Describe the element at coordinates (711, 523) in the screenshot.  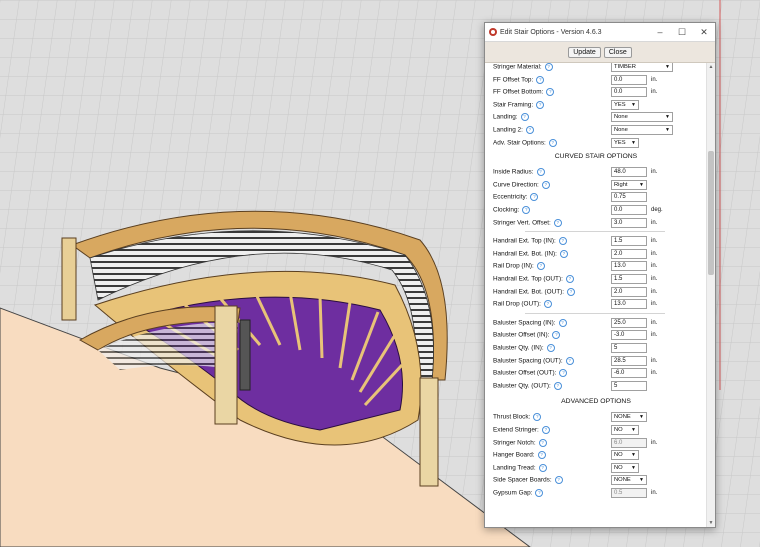
I see `scroll-down-icon: ▼` at that location.